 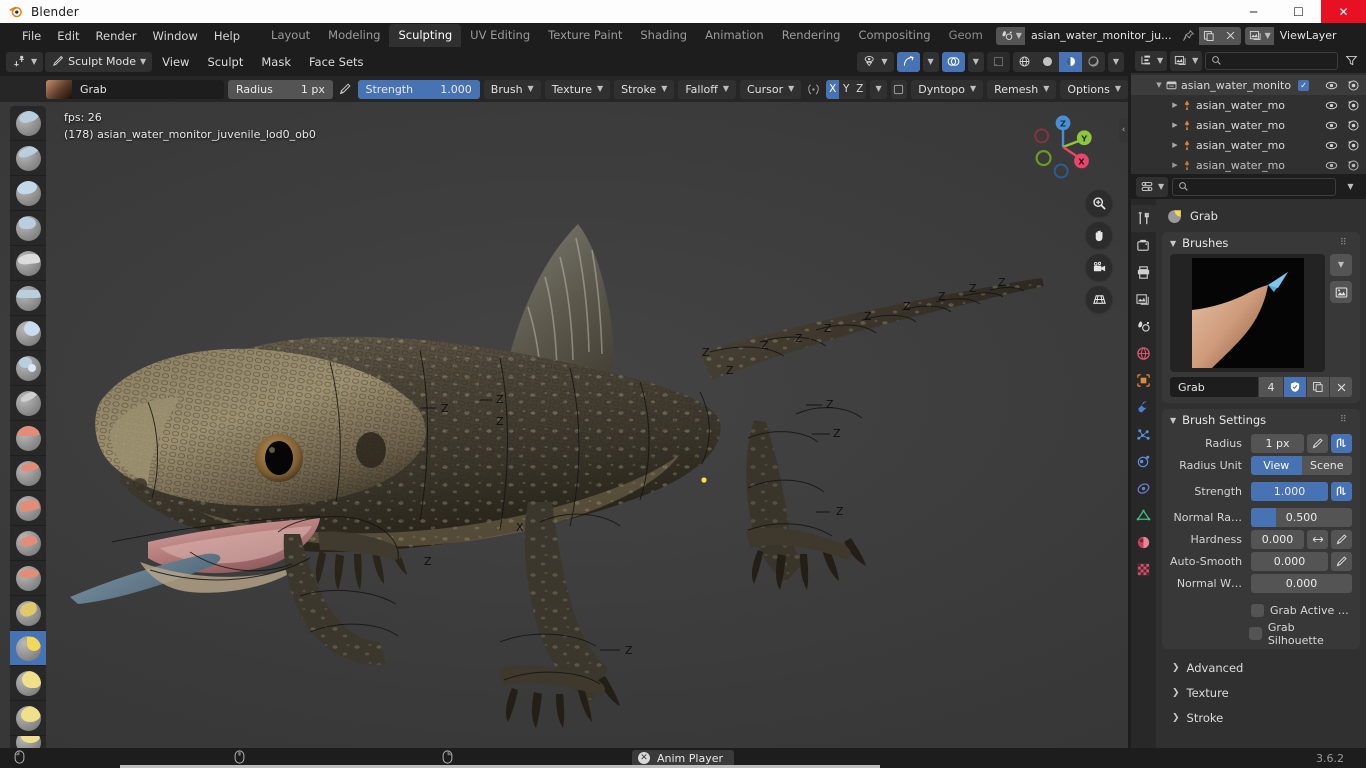 What do you see at coordinates (1343, 11) in the screenshot?
I see `close-button: ✕` at bounding box center [1343, 11].